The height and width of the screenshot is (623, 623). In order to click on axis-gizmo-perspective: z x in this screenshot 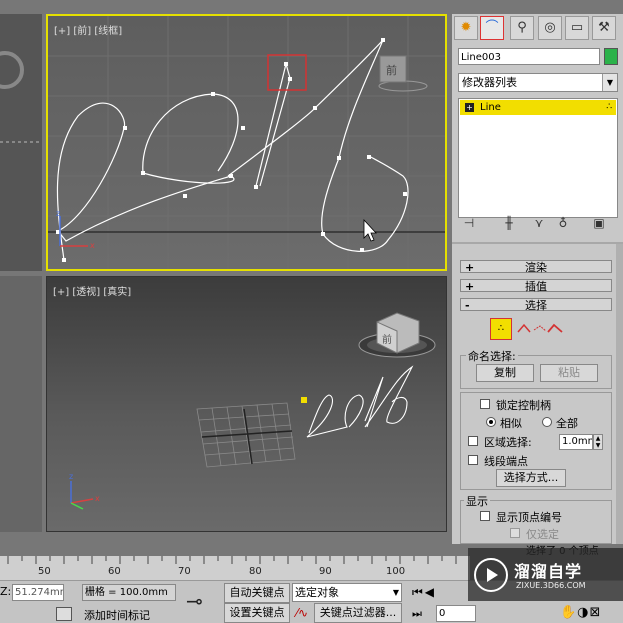, I will do `click(84, 491)`.